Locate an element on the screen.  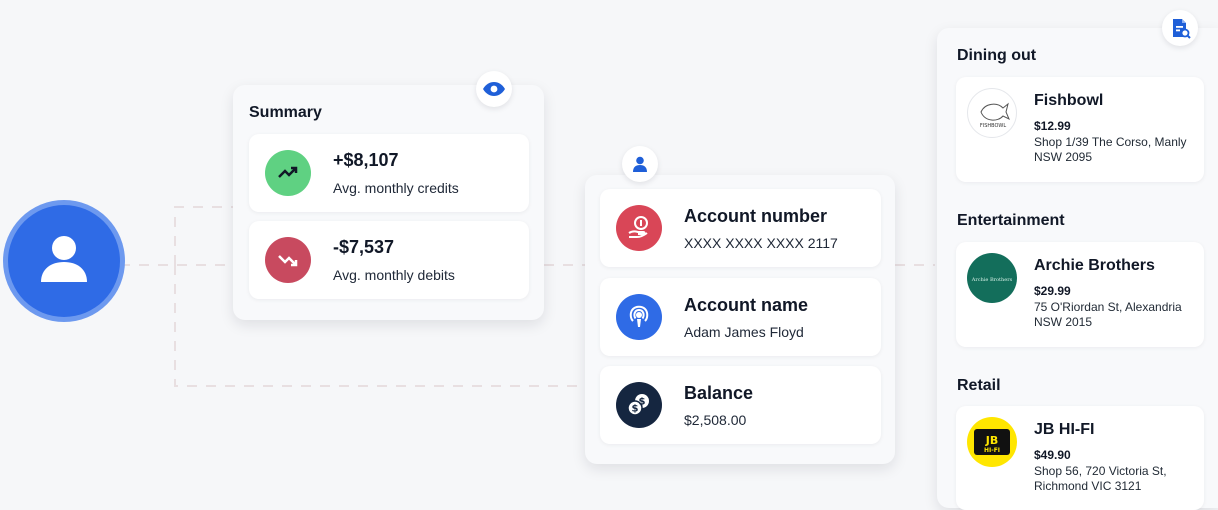
svg-text: JB is located at coordinates (991, 440).